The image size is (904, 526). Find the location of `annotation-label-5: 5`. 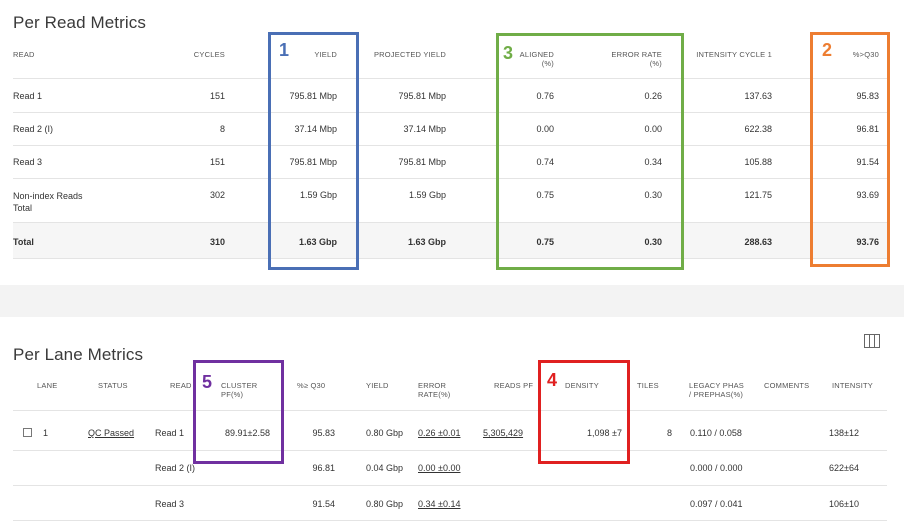

annotation-label-5: 5 is located at coordinates (207, 382).